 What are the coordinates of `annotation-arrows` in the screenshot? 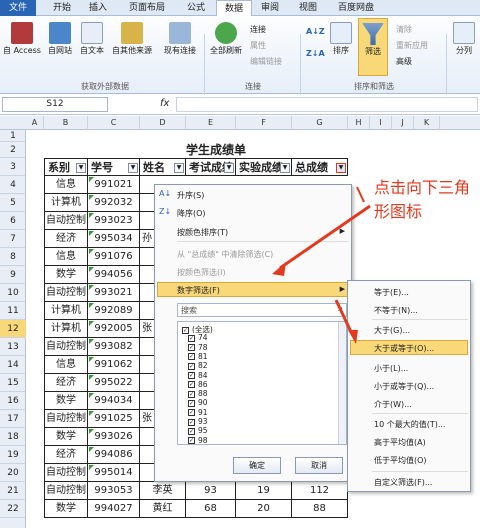 It's located at (321, 265).